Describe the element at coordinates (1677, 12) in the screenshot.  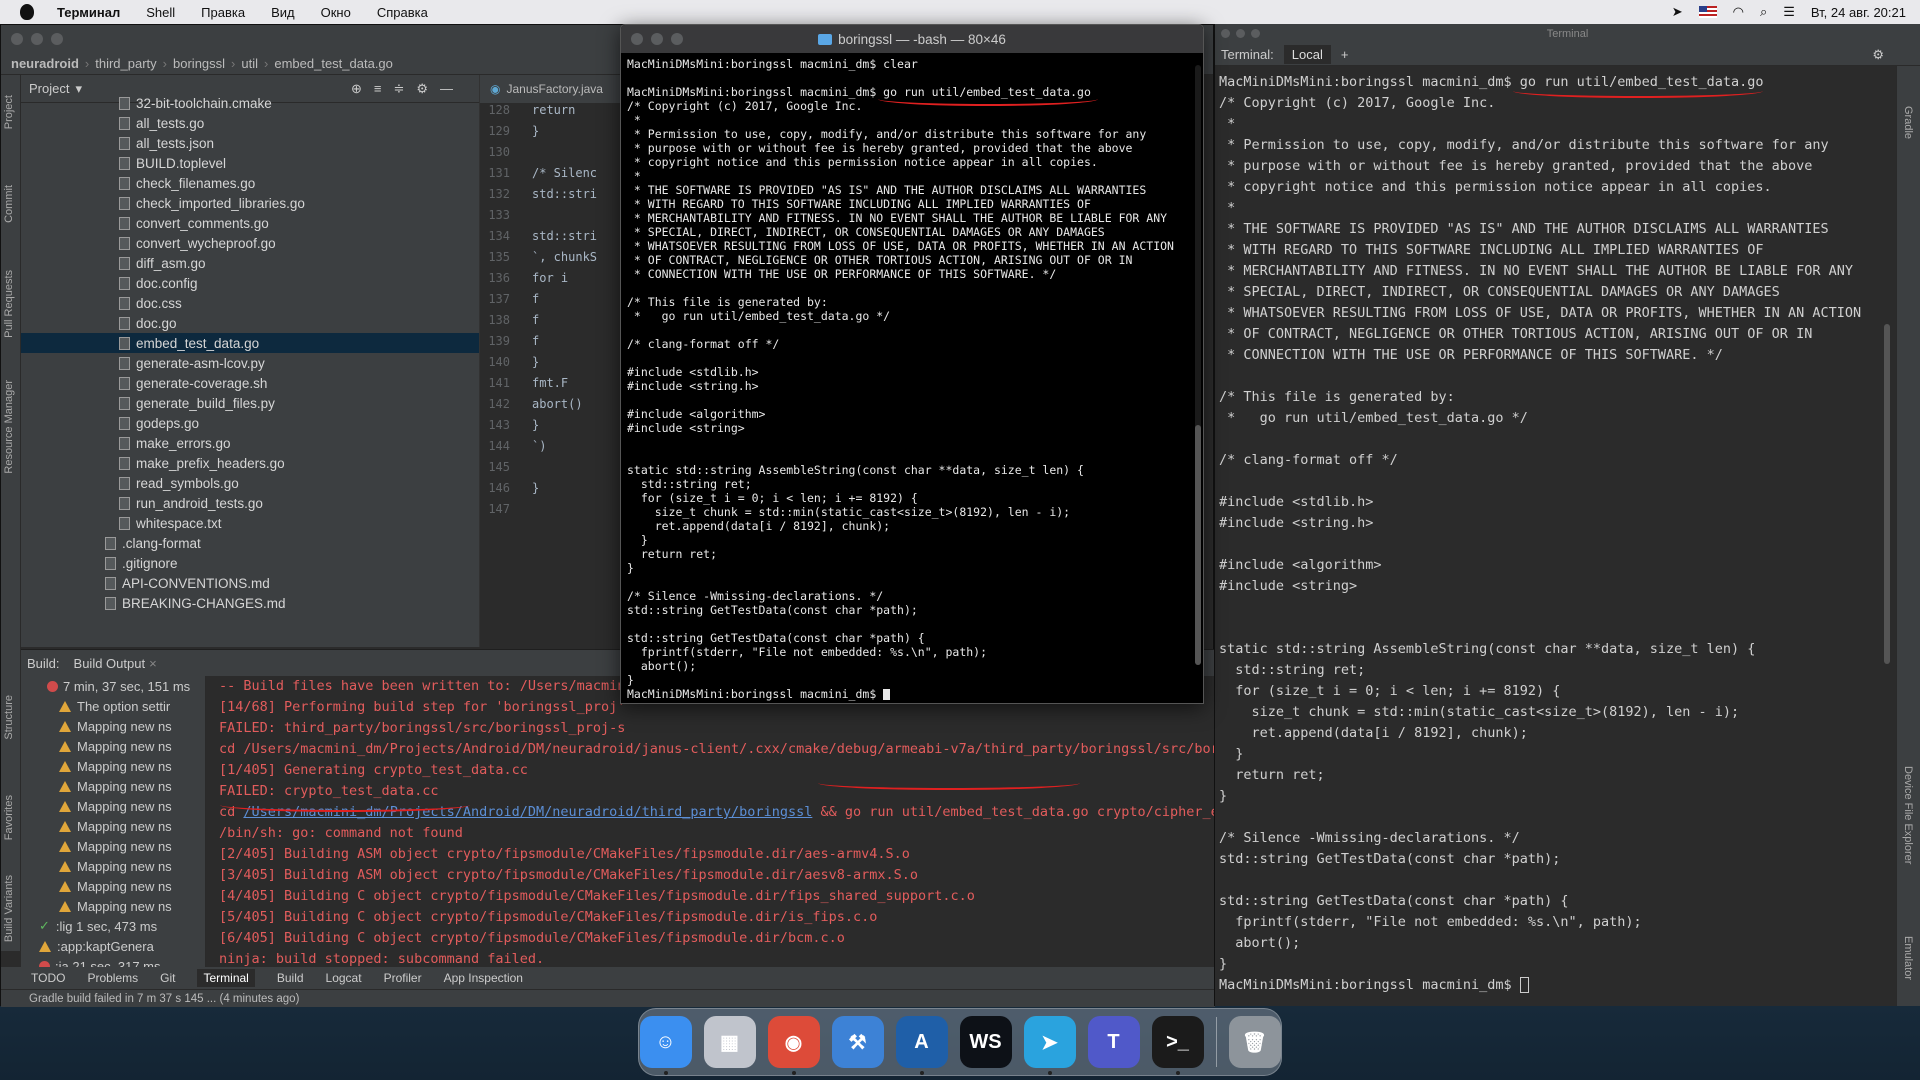
I see `location-arrow-icon: ➤` at that location.